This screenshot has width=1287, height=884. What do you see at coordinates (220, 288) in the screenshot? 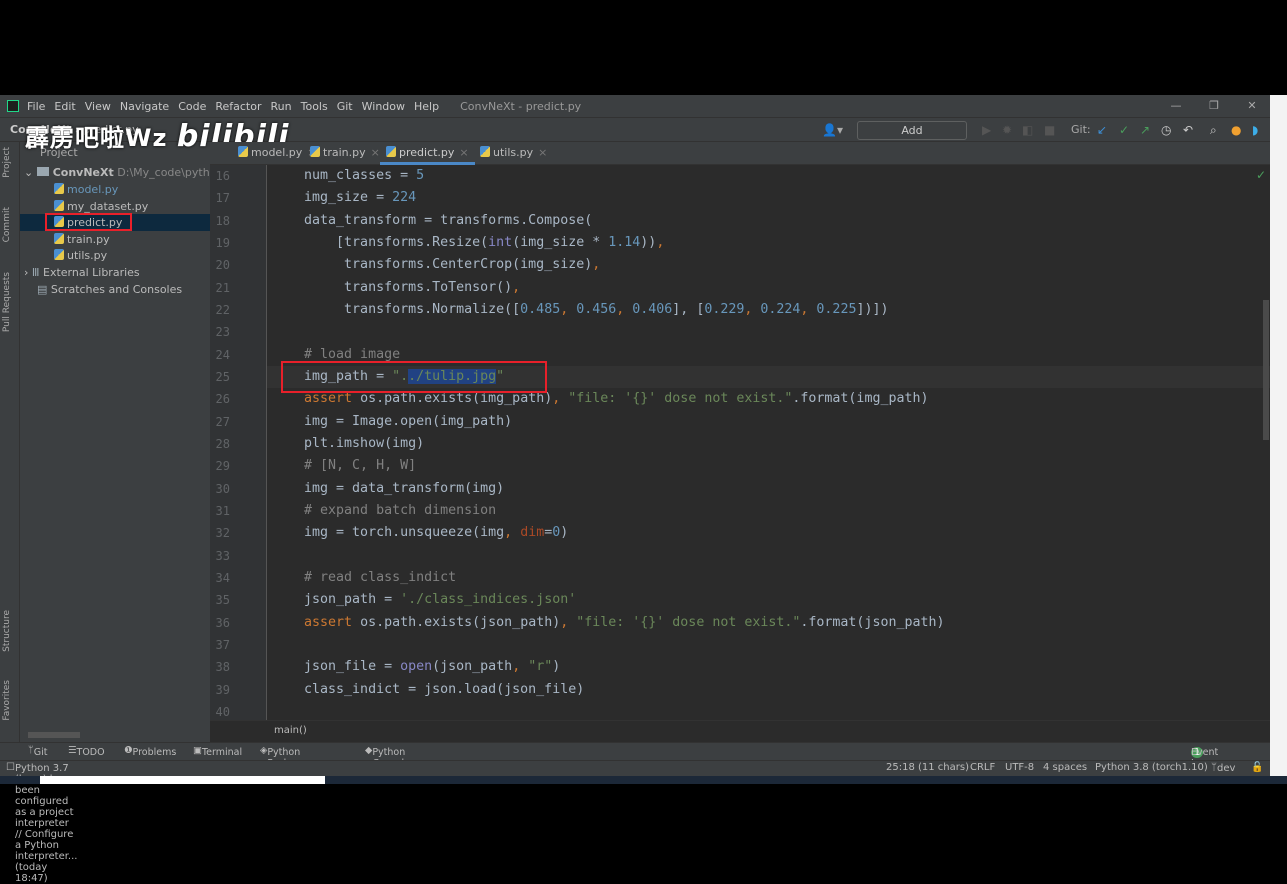
I see `line-number: 21` at bounding box center [220, 288].